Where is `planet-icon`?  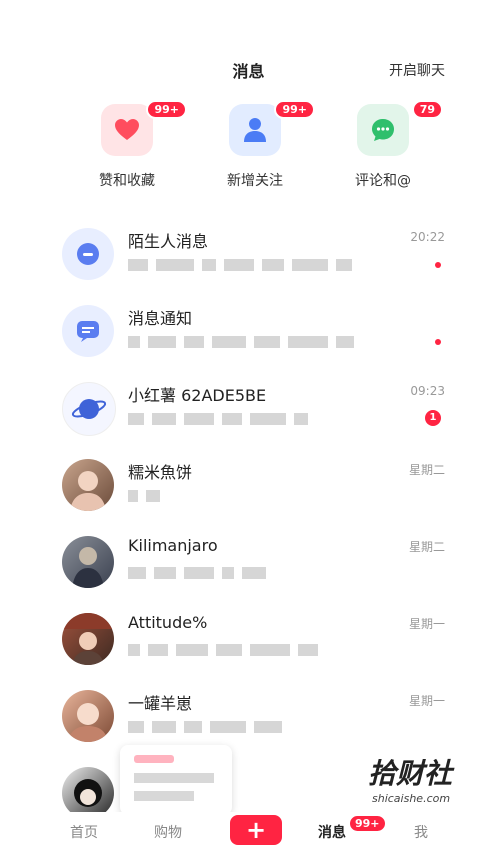 planet-icon is located at coordinates (89, 409).